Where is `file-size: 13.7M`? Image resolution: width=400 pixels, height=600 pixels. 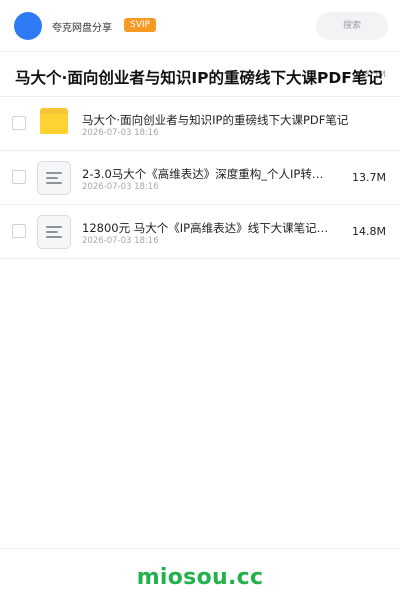 file-size: 13.7M is located at coordinates (369, 177).